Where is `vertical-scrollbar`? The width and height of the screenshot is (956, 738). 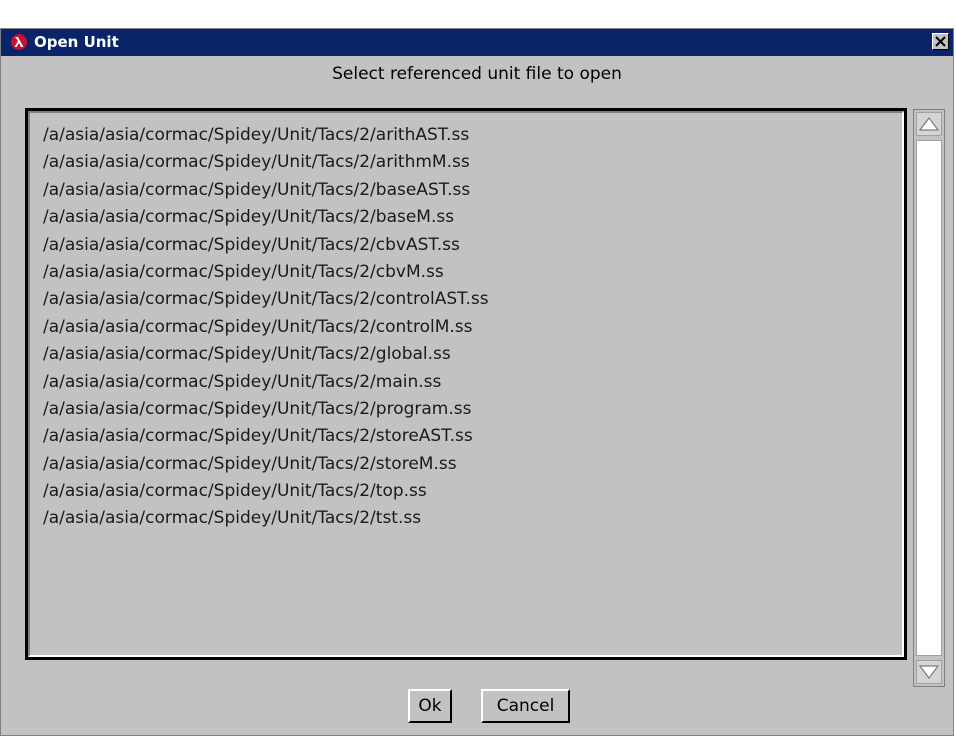 vertical-scrollbar is located at coordinates (929, 398).